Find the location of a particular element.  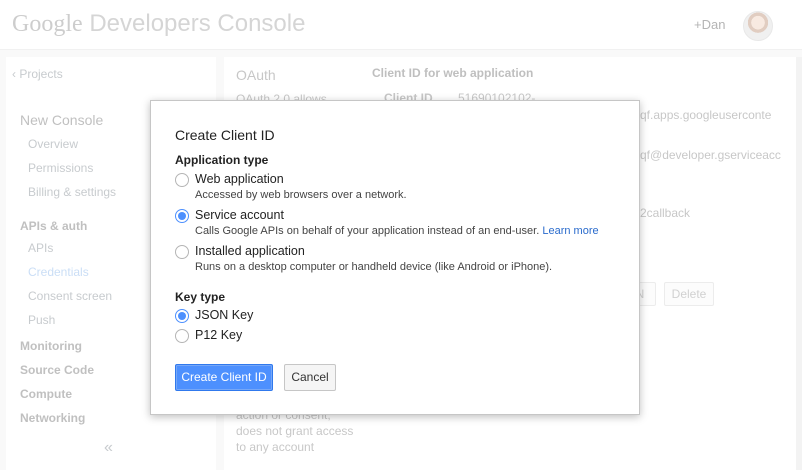

key-type-label: Key type is located at coordinates (200, 297).